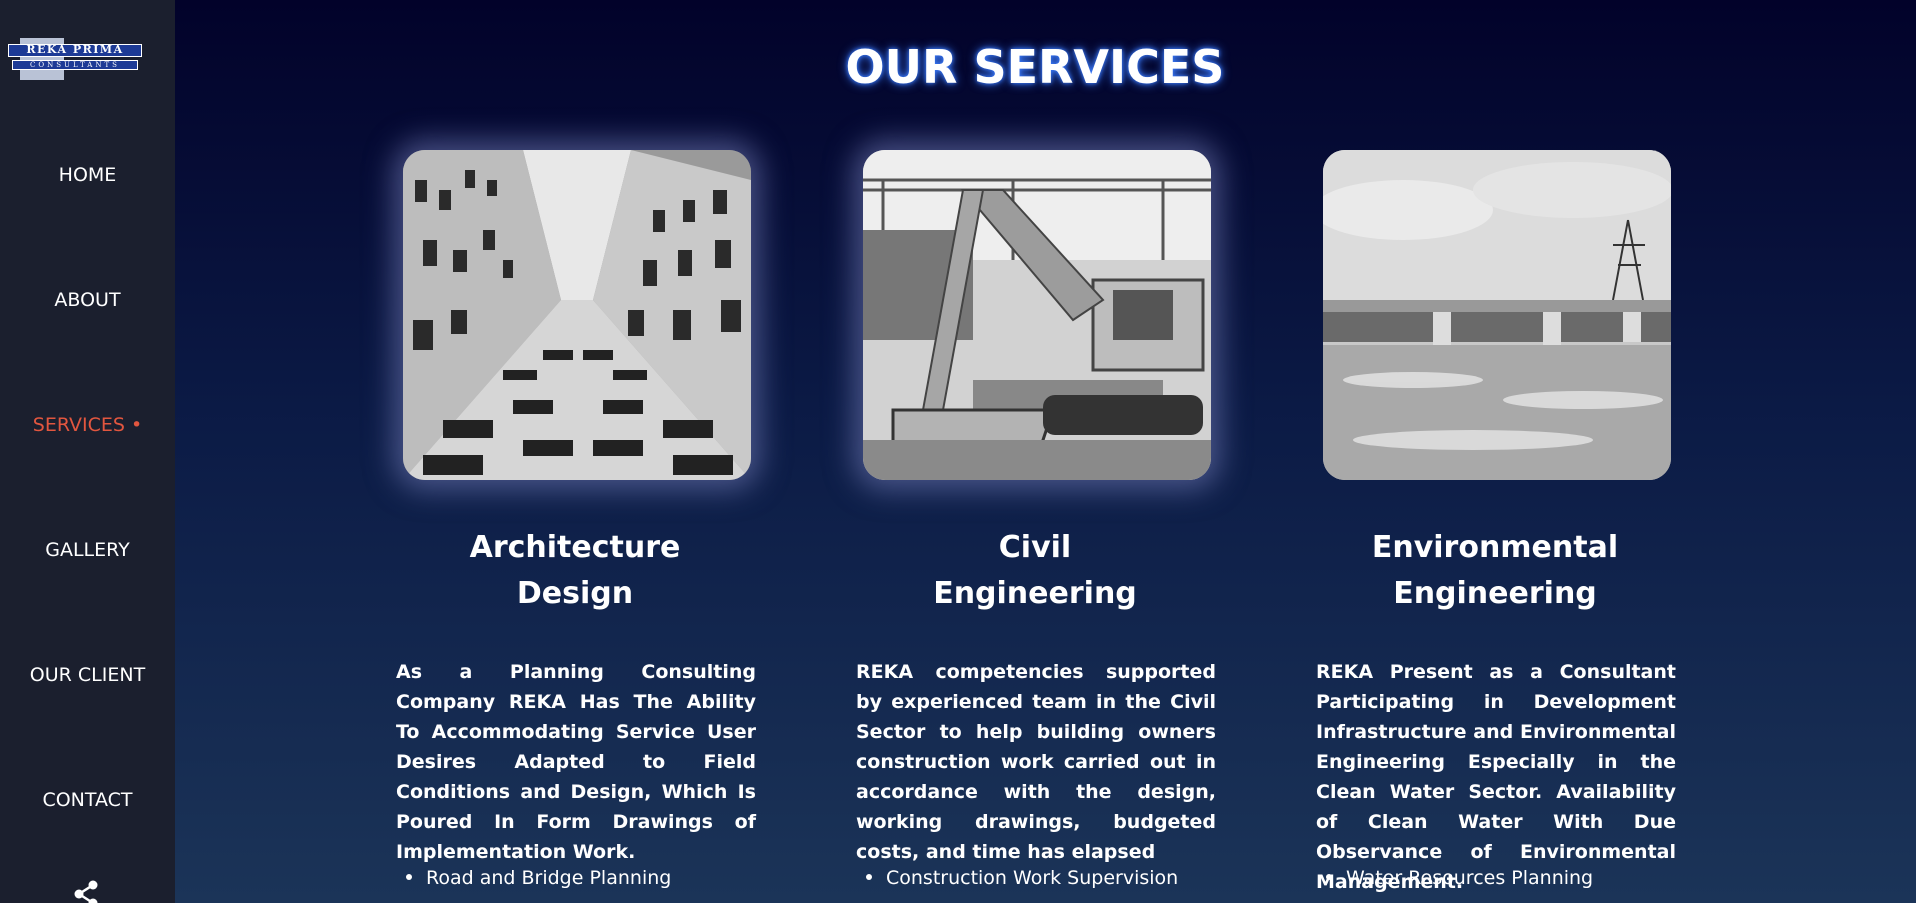  What do you see at coordinates (75, 59) in the screenshot?
I see `logo: REKA PRIMA CONSULTANTS` at bounding box center [75, 59].